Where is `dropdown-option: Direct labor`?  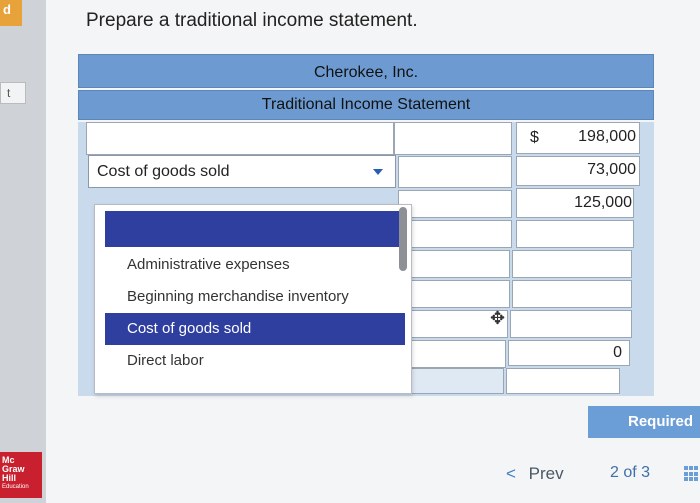 dropdown-option: Direct labor is located at coordinates (255, 361).